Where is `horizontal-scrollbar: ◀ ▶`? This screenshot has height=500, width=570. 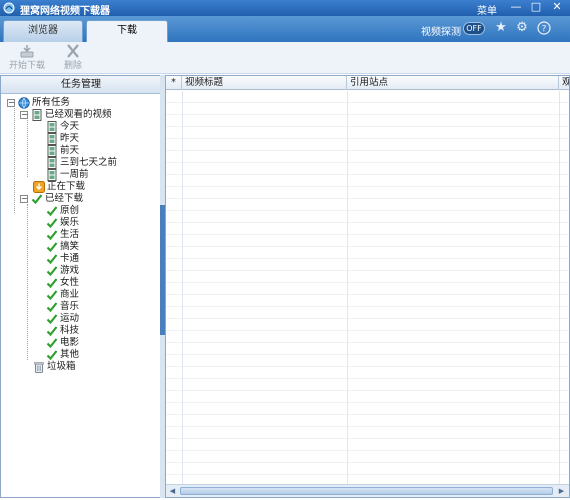
horizontal-scrollbar: ◀ ▶ is located at coordinates (367, 490).